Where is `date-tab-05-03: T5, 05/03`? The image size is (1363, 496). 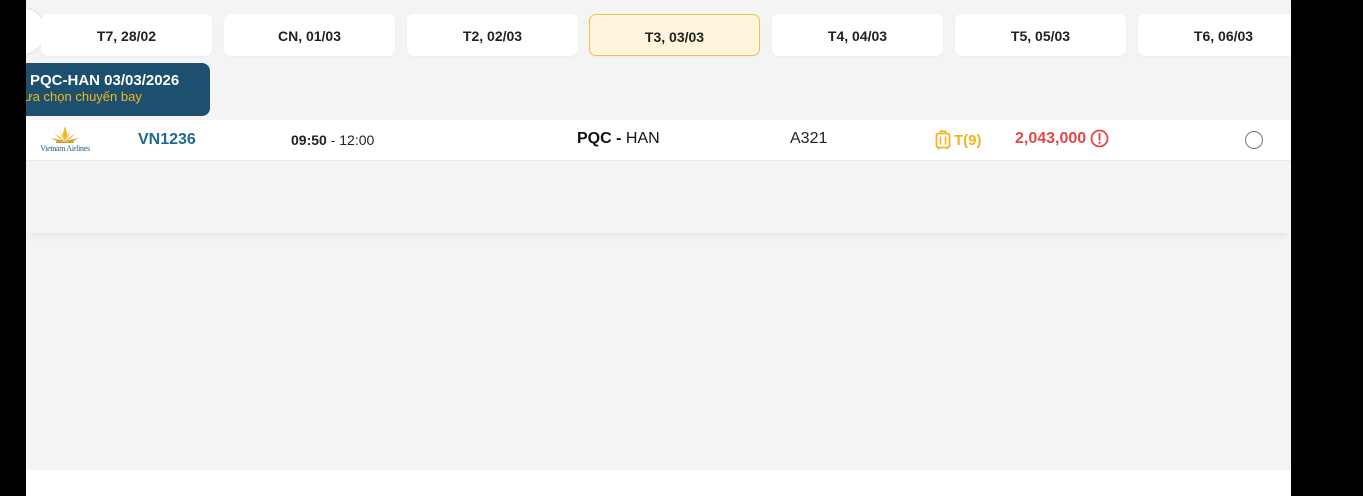
date-tab-05-03: T5, 05/03 is located at coordinates (1040, 35).